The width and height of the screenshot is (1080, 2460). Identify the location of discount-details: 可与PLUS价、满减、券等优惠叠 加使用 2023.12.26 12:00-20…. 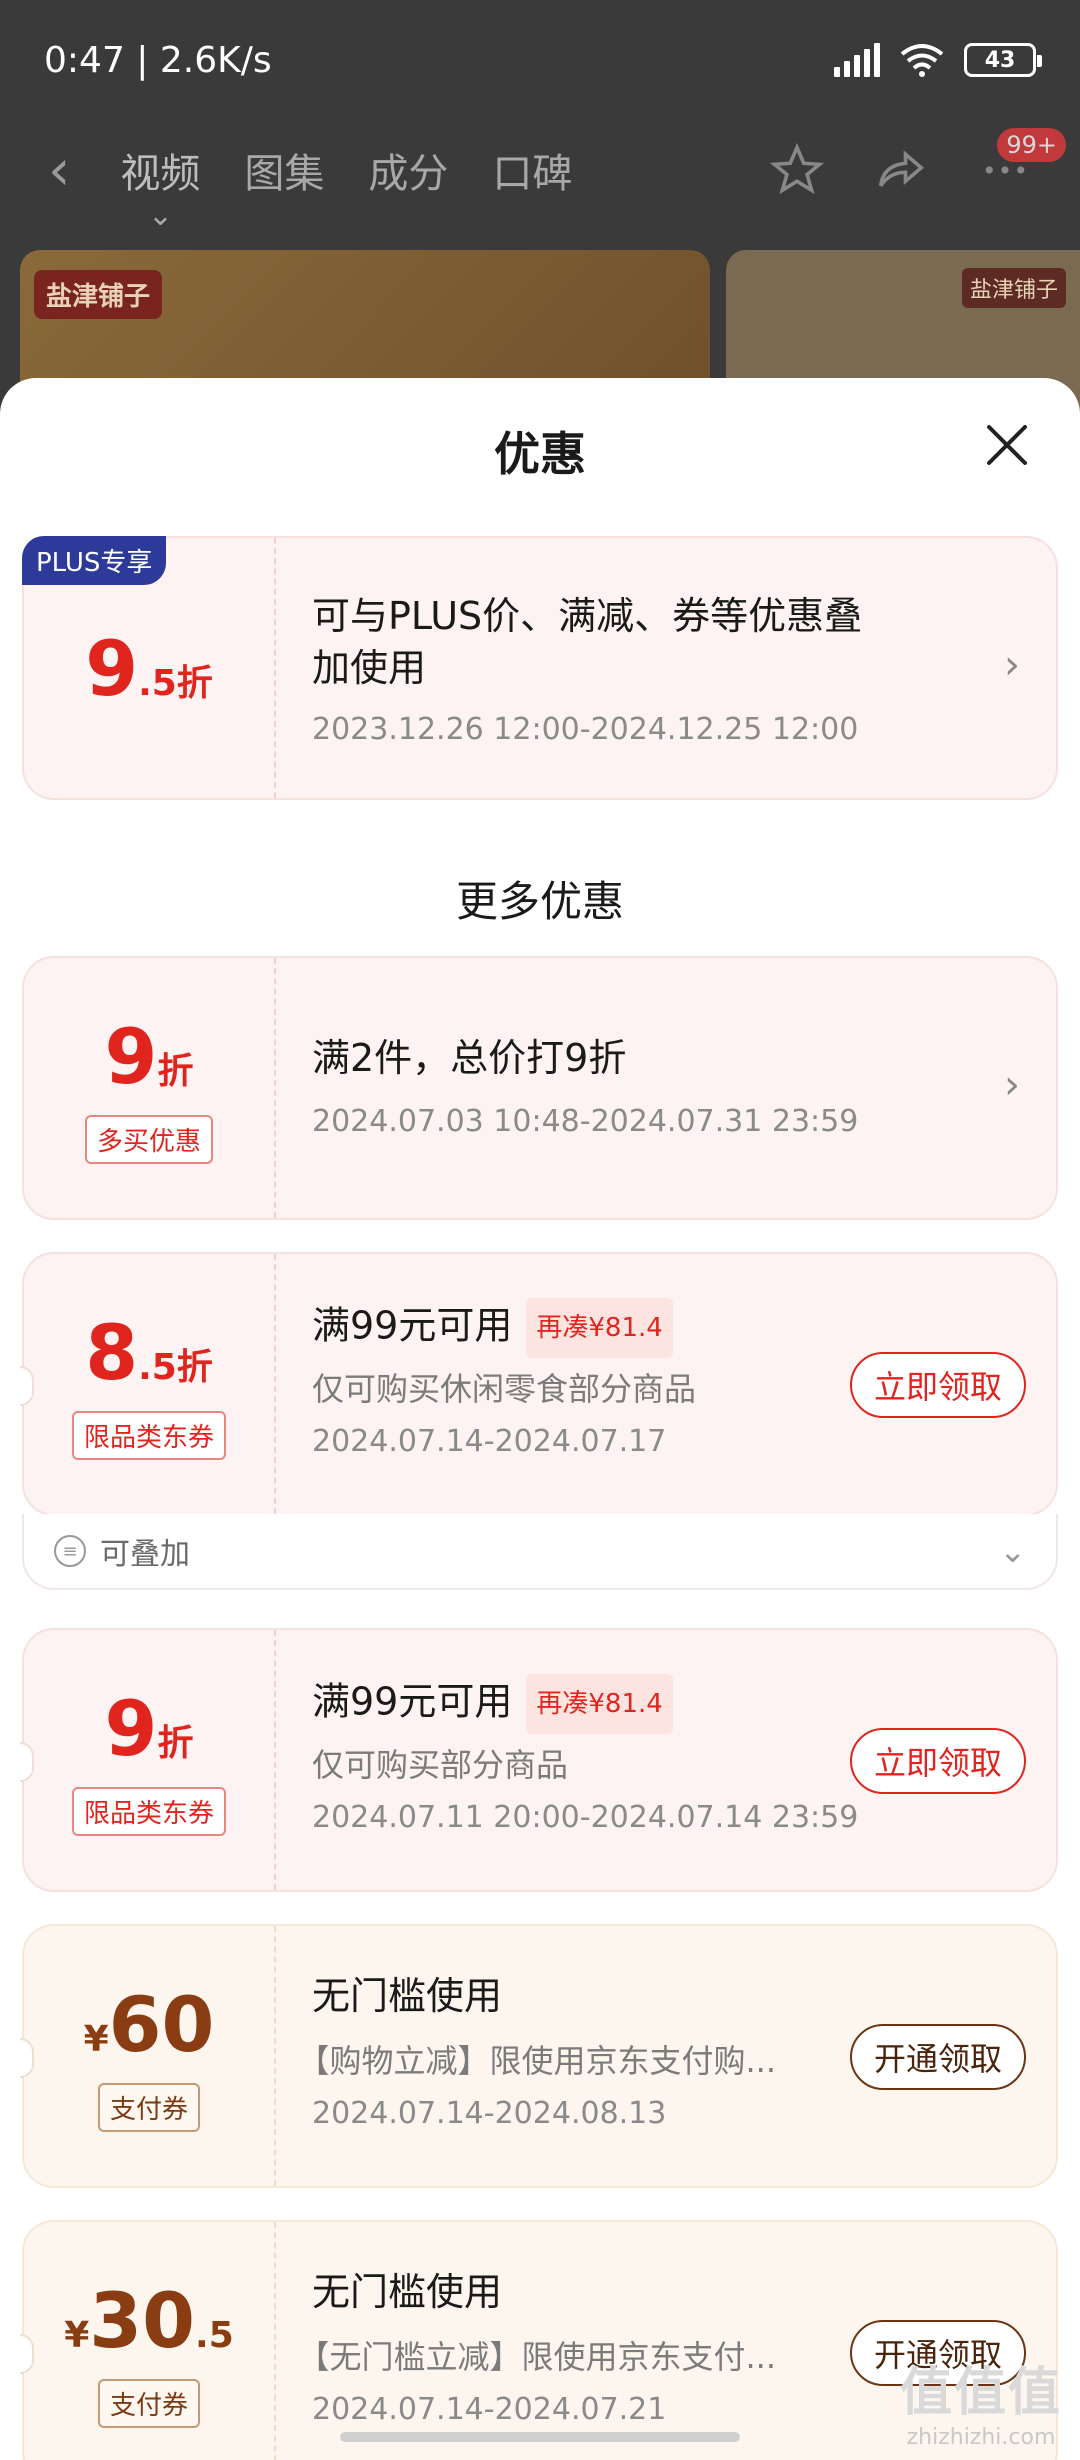
(669, 668).